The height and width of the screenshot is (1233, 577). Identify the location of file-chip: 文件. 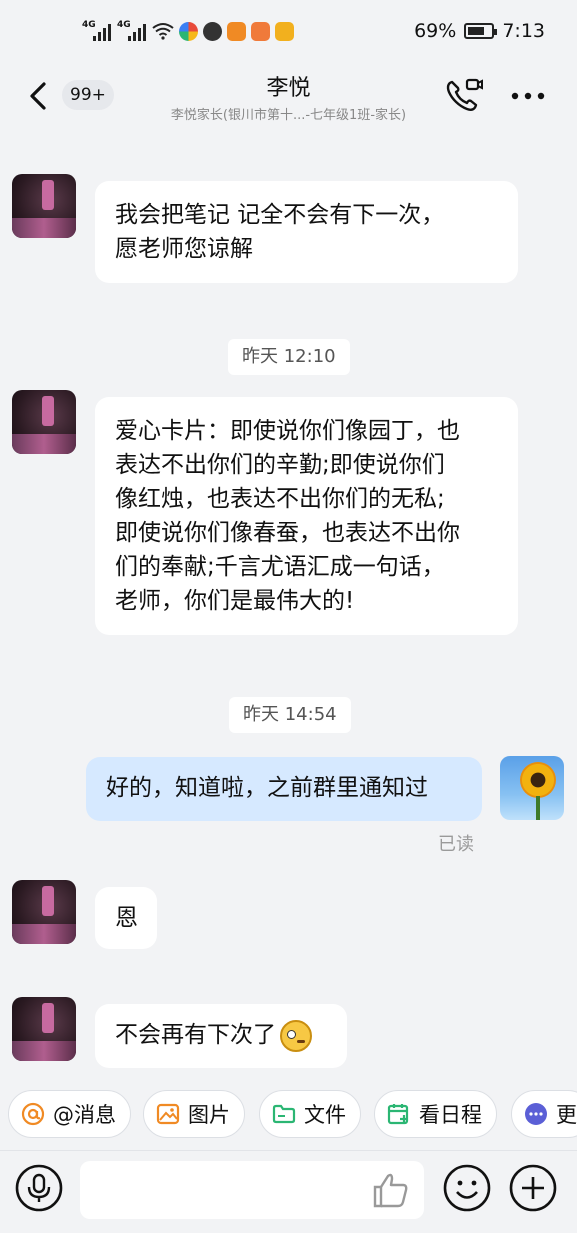
(310, 1114).